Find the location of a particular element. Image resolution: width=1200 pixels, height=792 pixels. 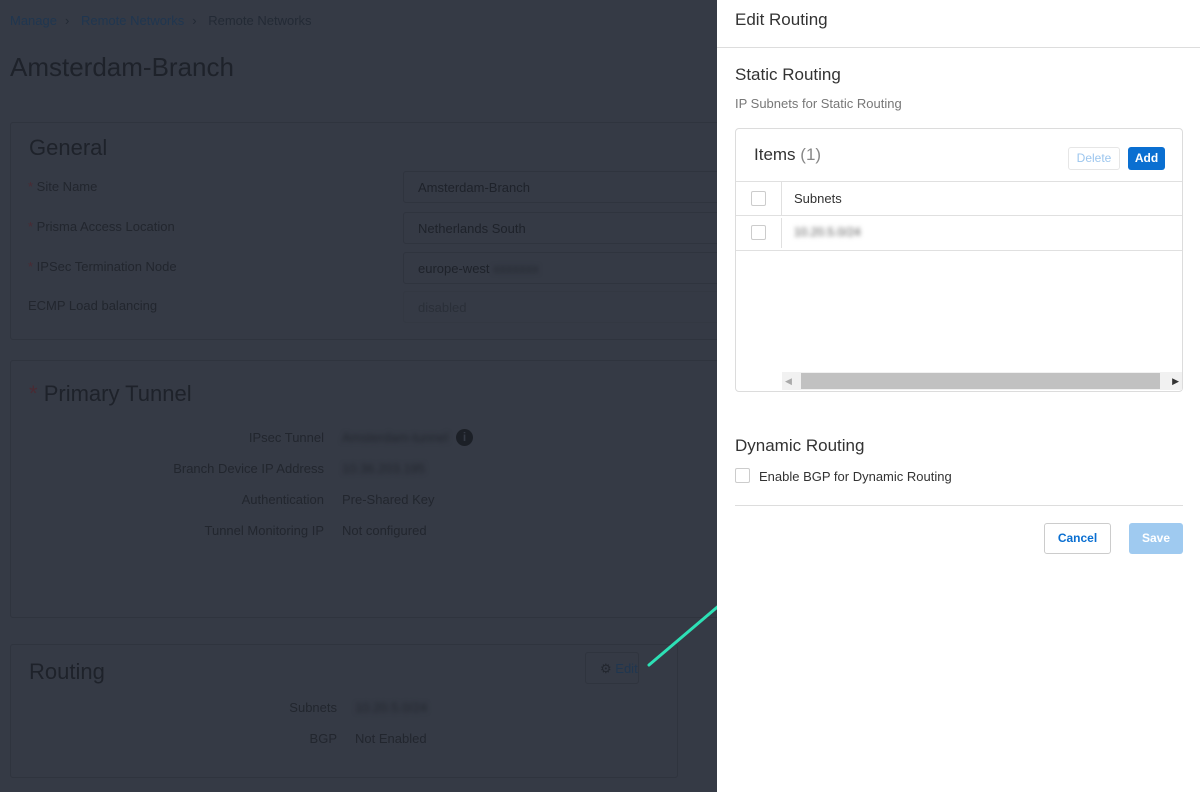

add-button: Add is located at coordinates (1146, 158).